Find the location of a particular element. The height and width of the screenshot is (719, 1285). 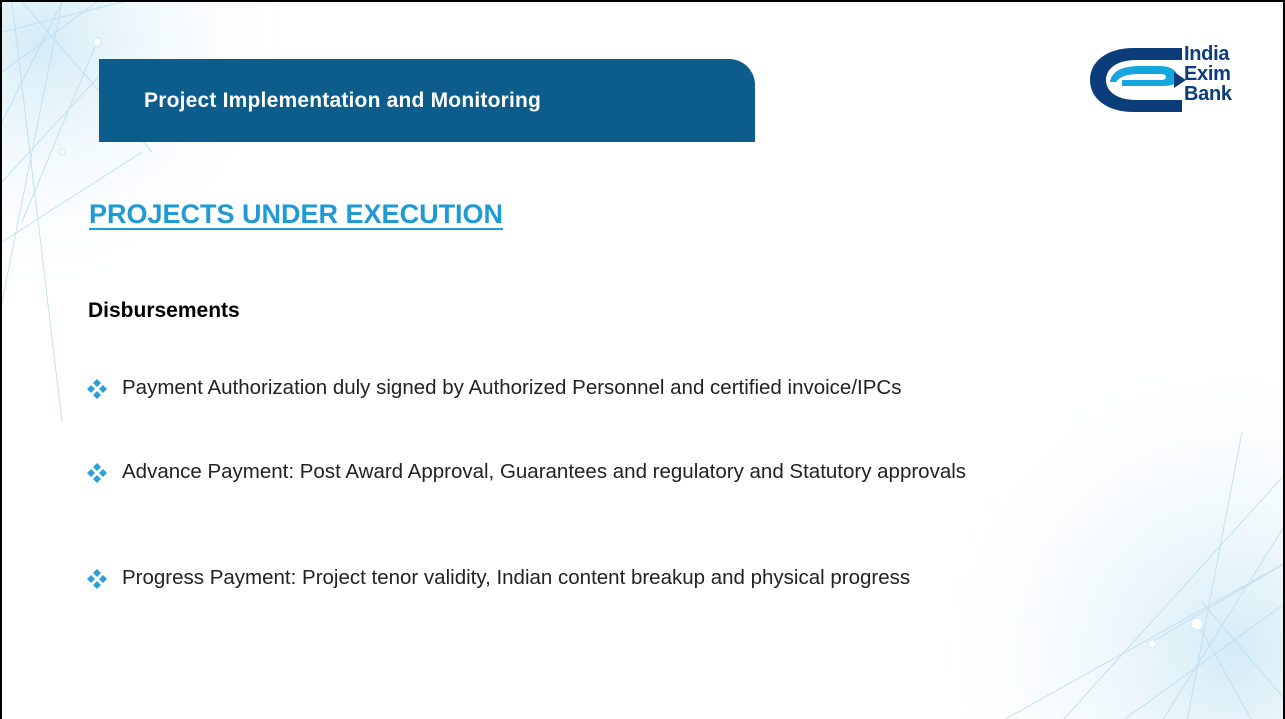

logo-word-india: India is located at coordinates (1207, 54).